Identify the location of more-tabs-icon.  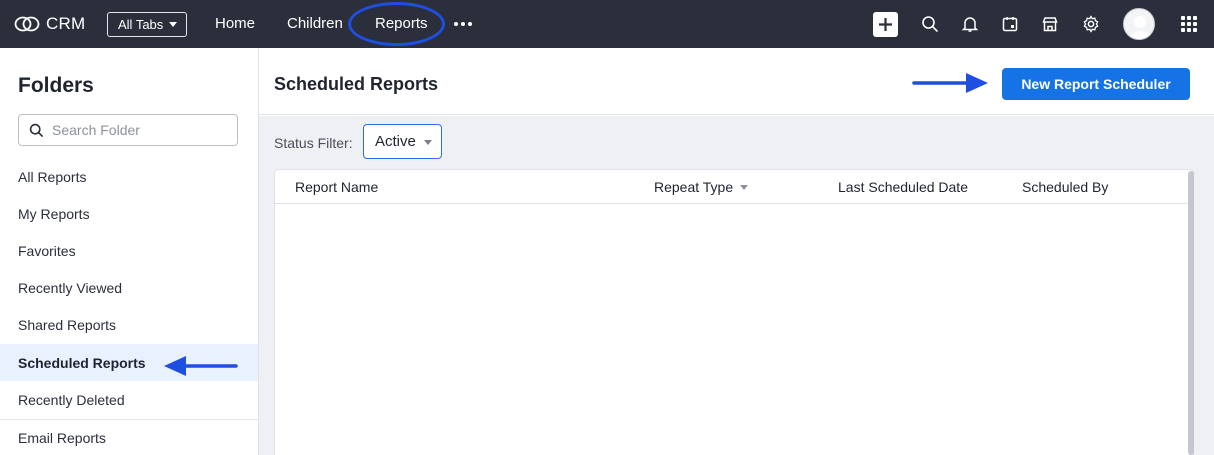
(463, 24).